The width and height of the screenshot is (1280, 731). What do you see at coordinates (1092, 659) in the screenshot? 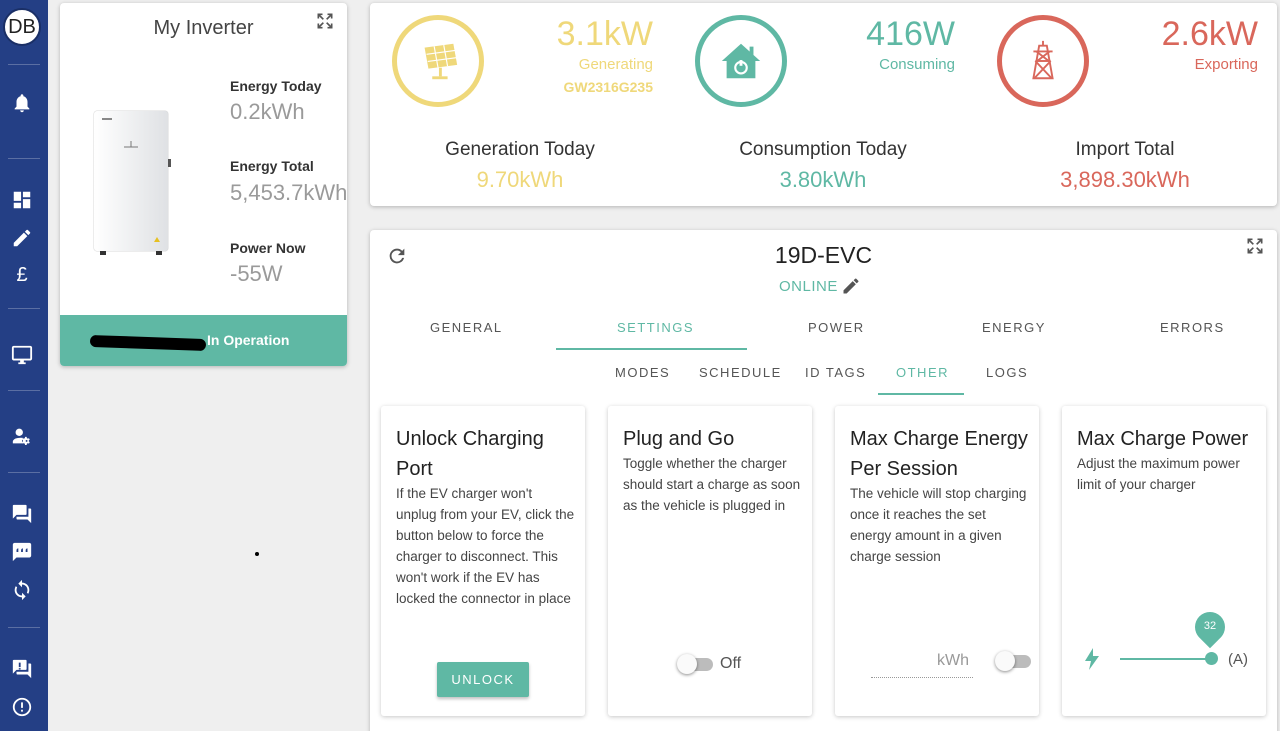
I see `bolt-icon` at bounding box center [1092, 659].